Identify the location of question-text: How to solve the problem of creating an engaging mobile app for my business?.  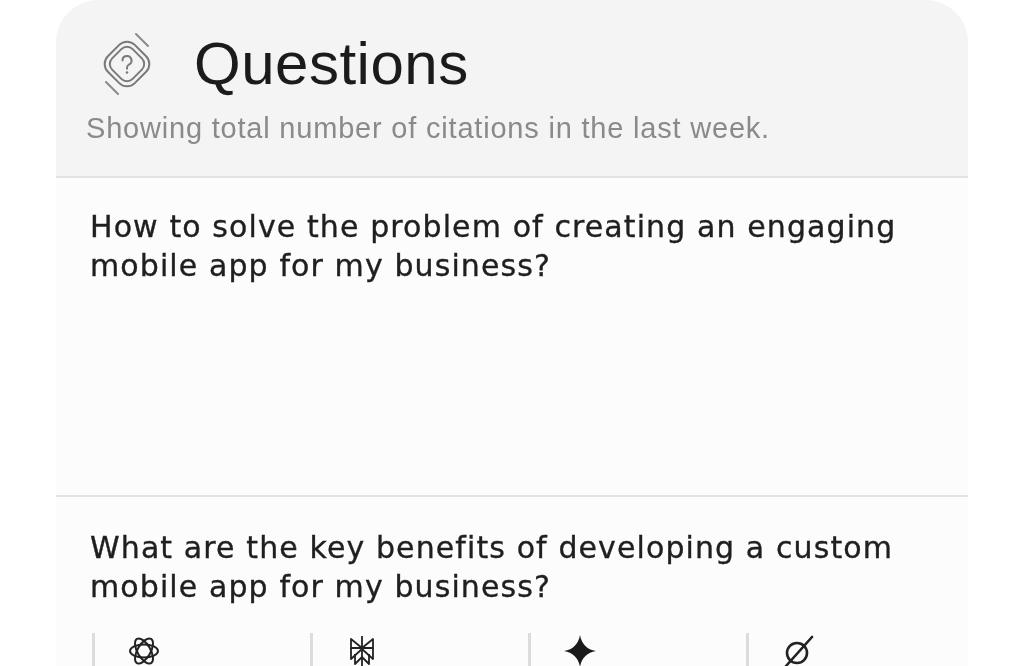
(494, 246).